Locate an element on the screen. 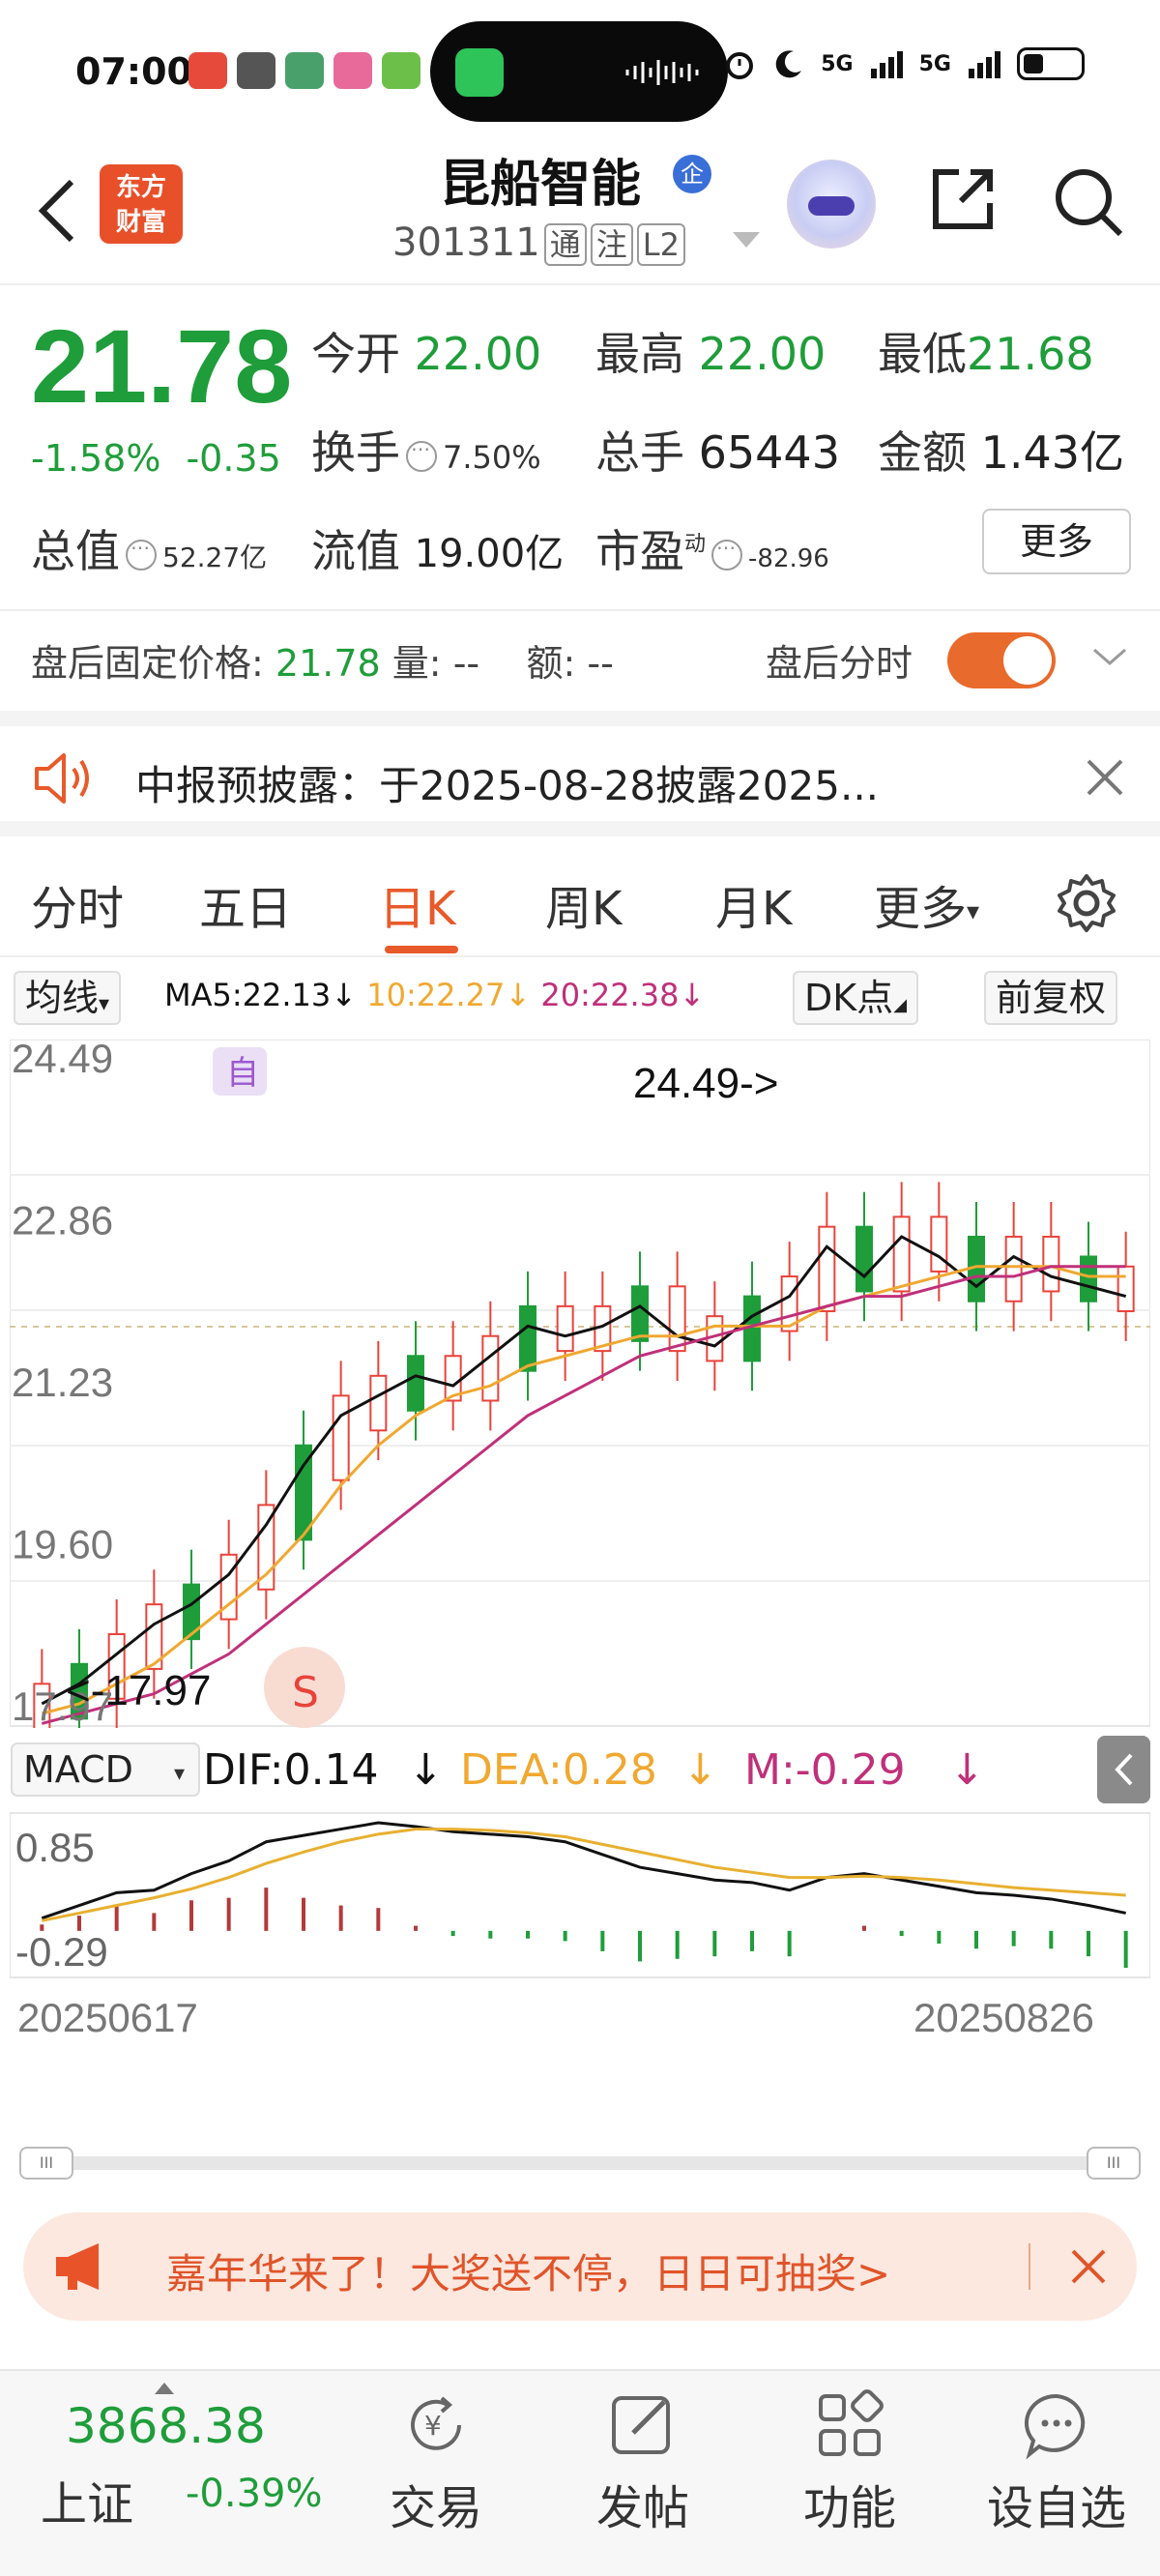 The width and height of the screenshot is (1160, 2576). range-handle-left: III is located at coordinates (46, 2163).